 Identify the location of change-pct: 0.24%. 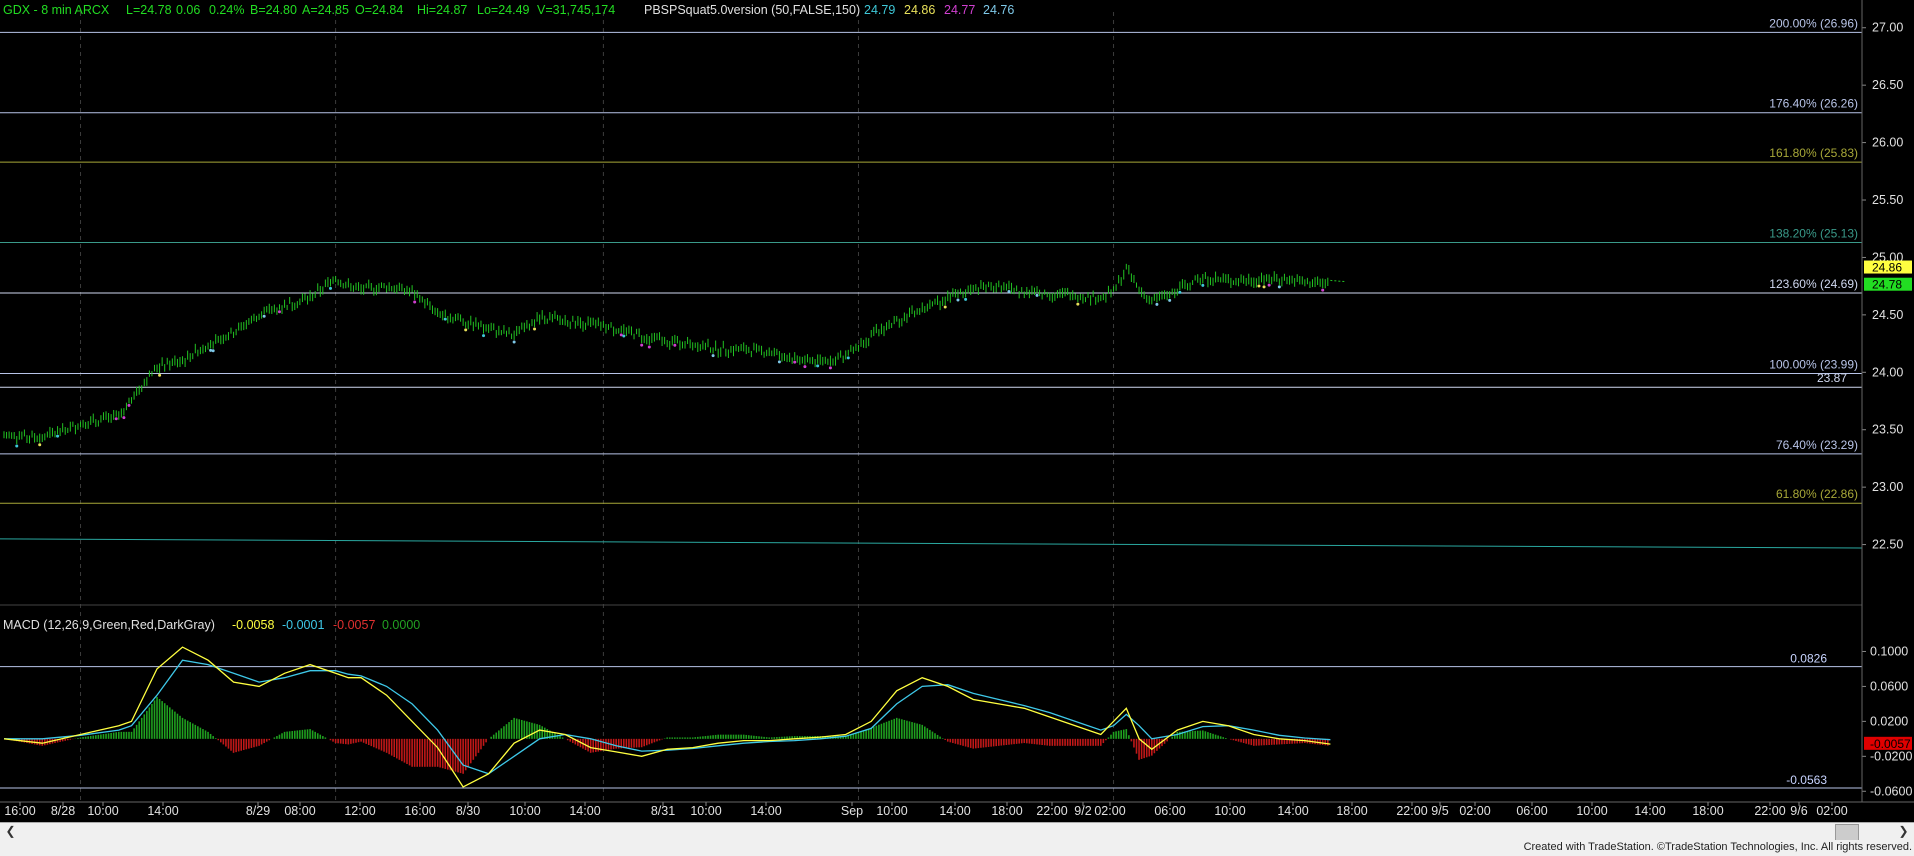
(226, 10).